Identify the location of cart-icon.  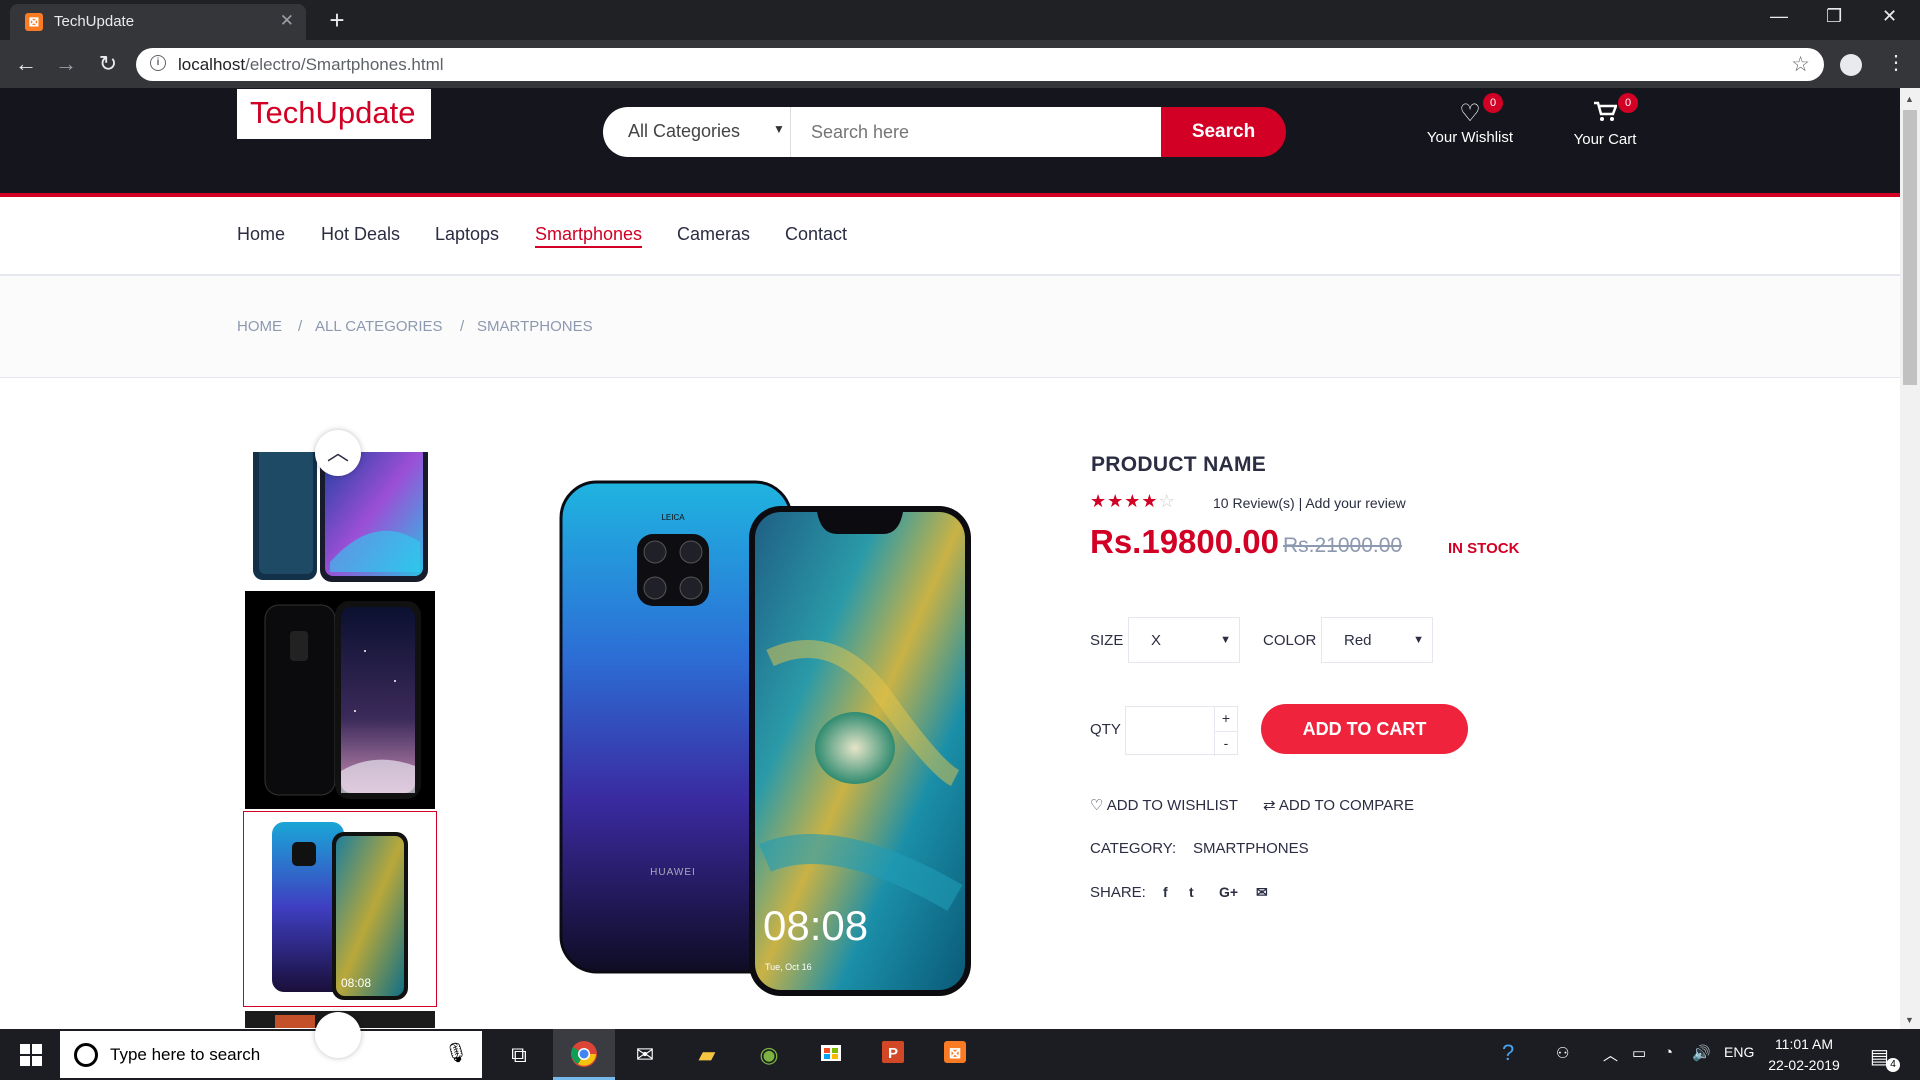
(1605, 115).